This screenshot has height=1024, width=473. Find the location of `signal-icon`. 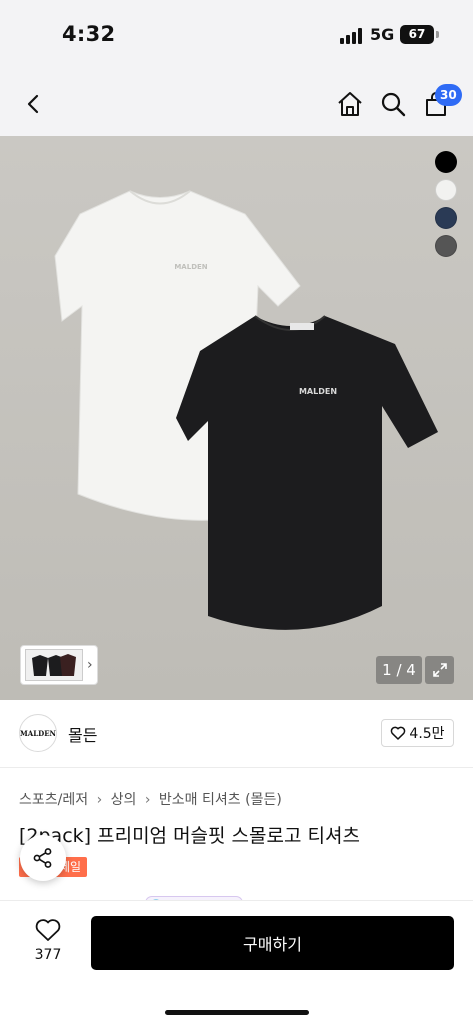

signal-icon is located at coordinates (352, 36).